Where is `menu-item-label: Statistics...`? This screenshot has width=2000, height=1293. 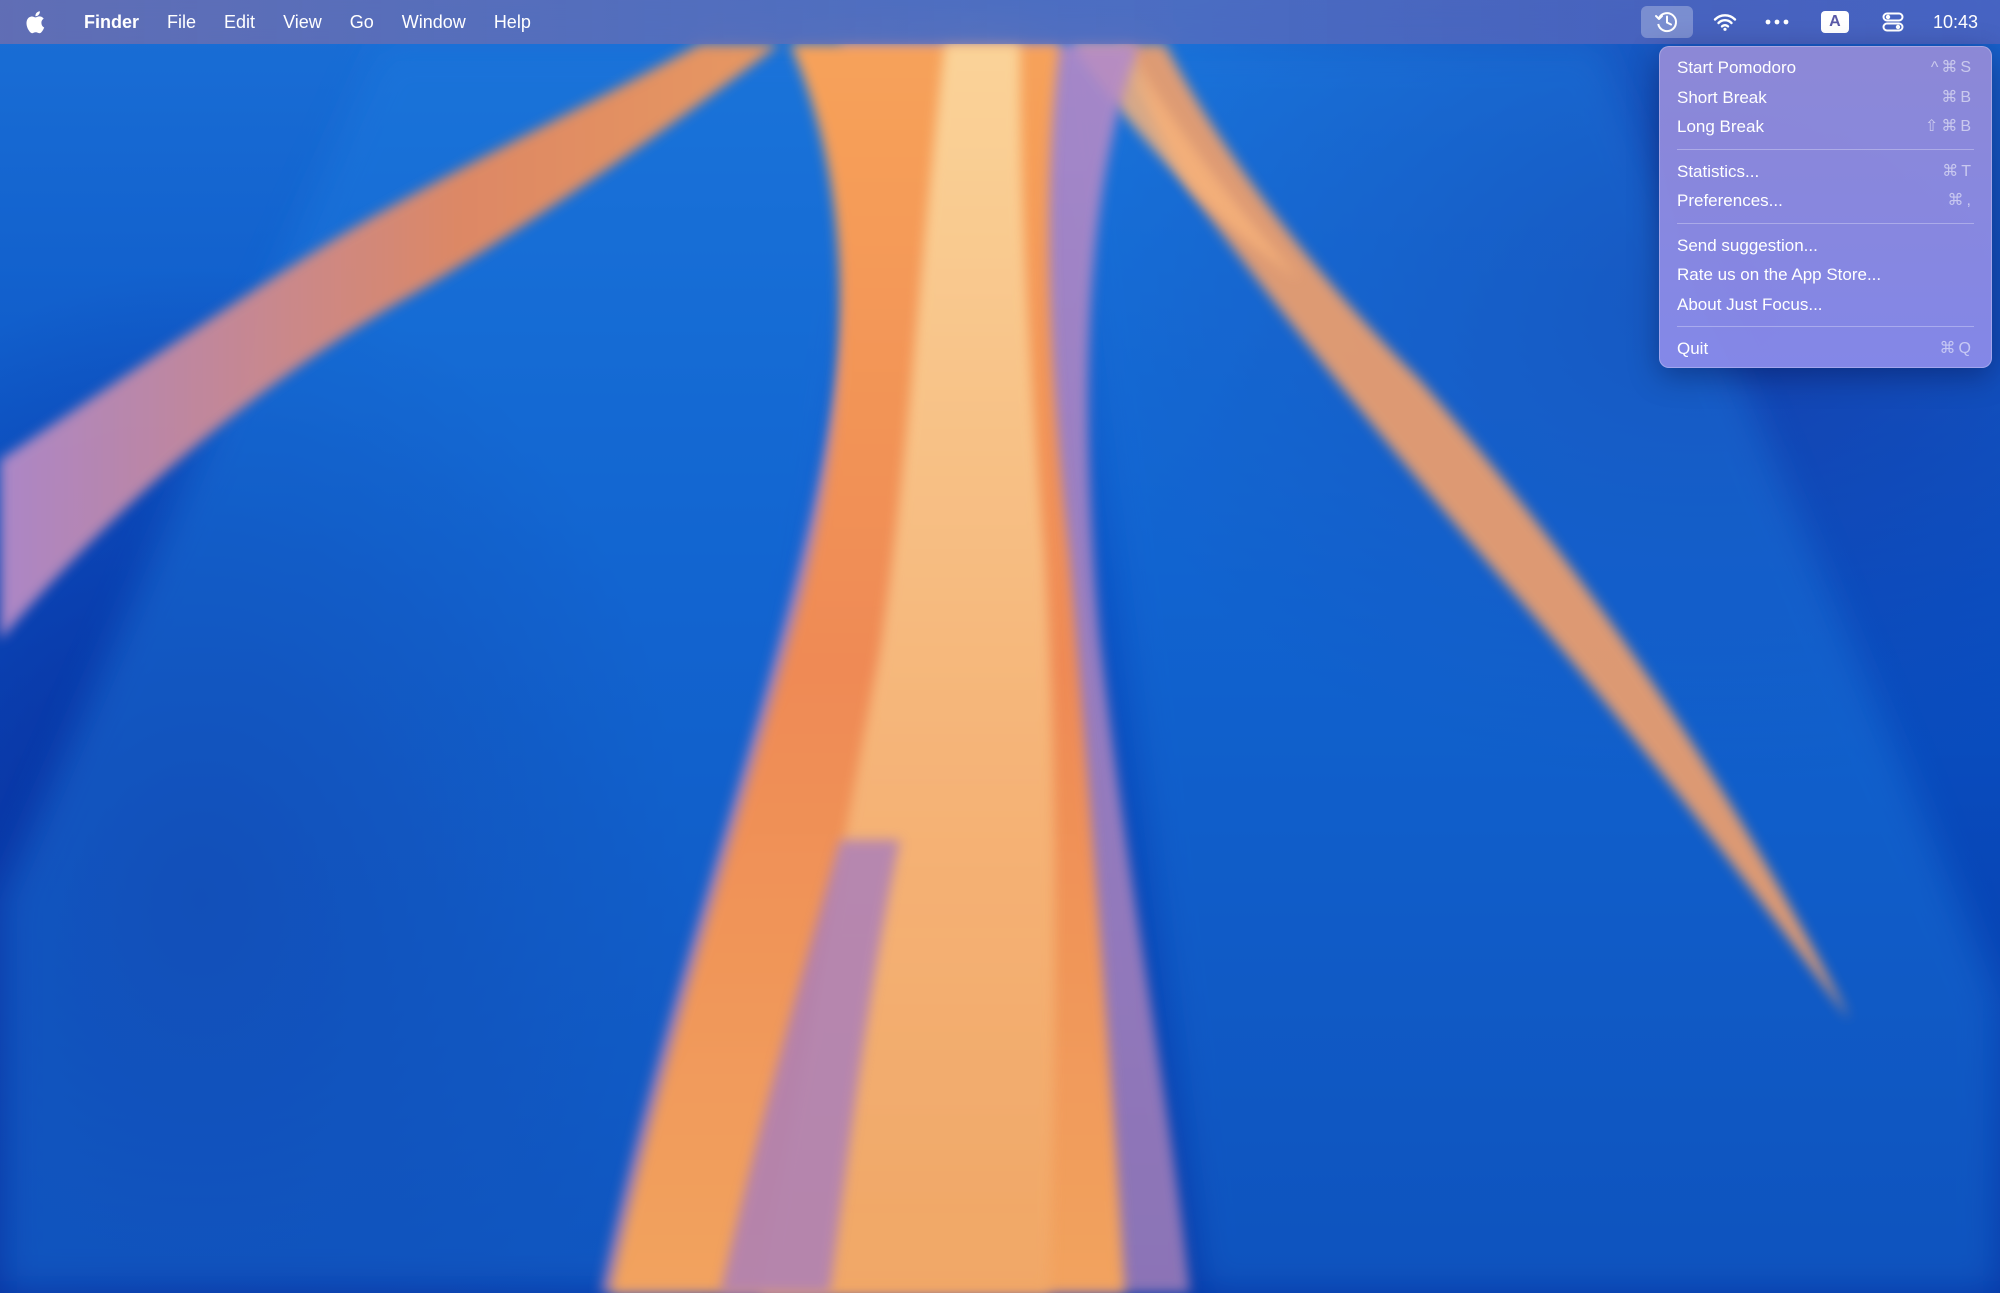
menu-item-label: Statistics... is located at coordinates (1718, 171).